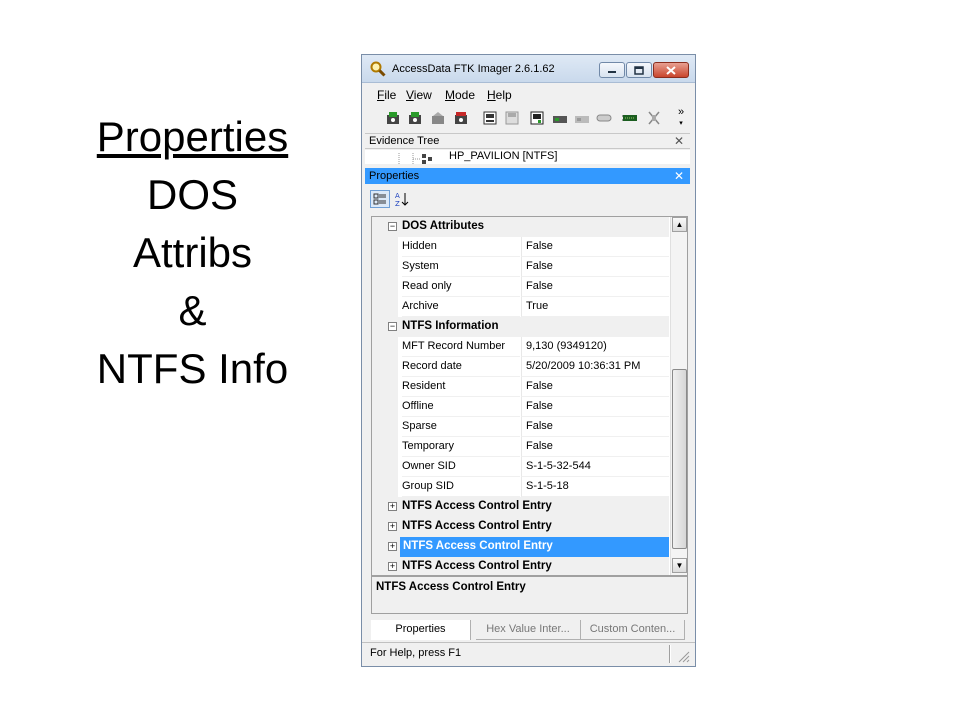 Image resolution: width=960 pixels, height=720 pixels. I want to click on property-row: Group SID S-1-5-18, so click(520, 487).